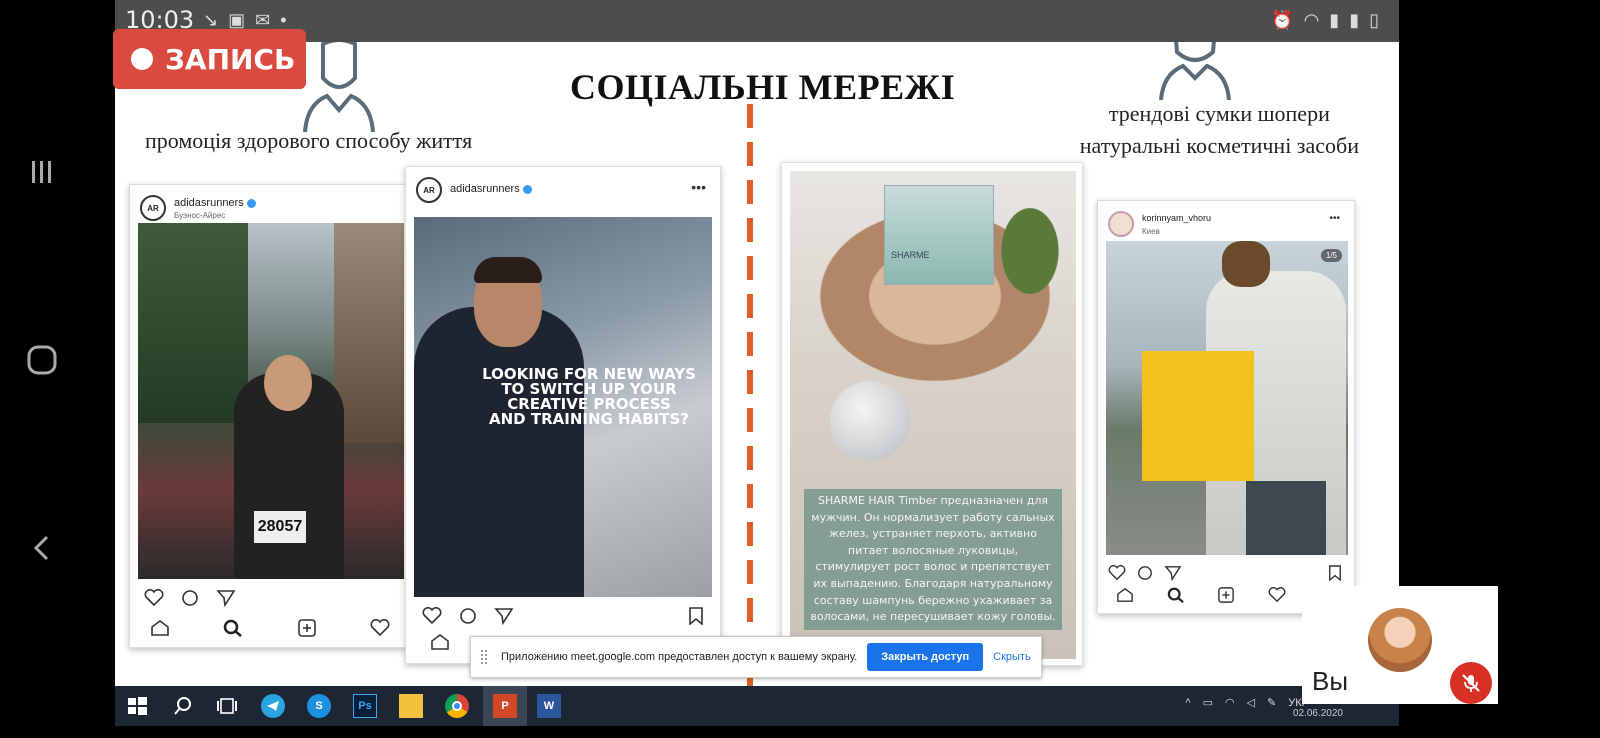 Image resolution: width=1600 pixels, height=738 pixels. What do you see at coordinates (237, 20) in the screenshot?
I see `gallery-icon: ▣` at bounding box center [237, 20].